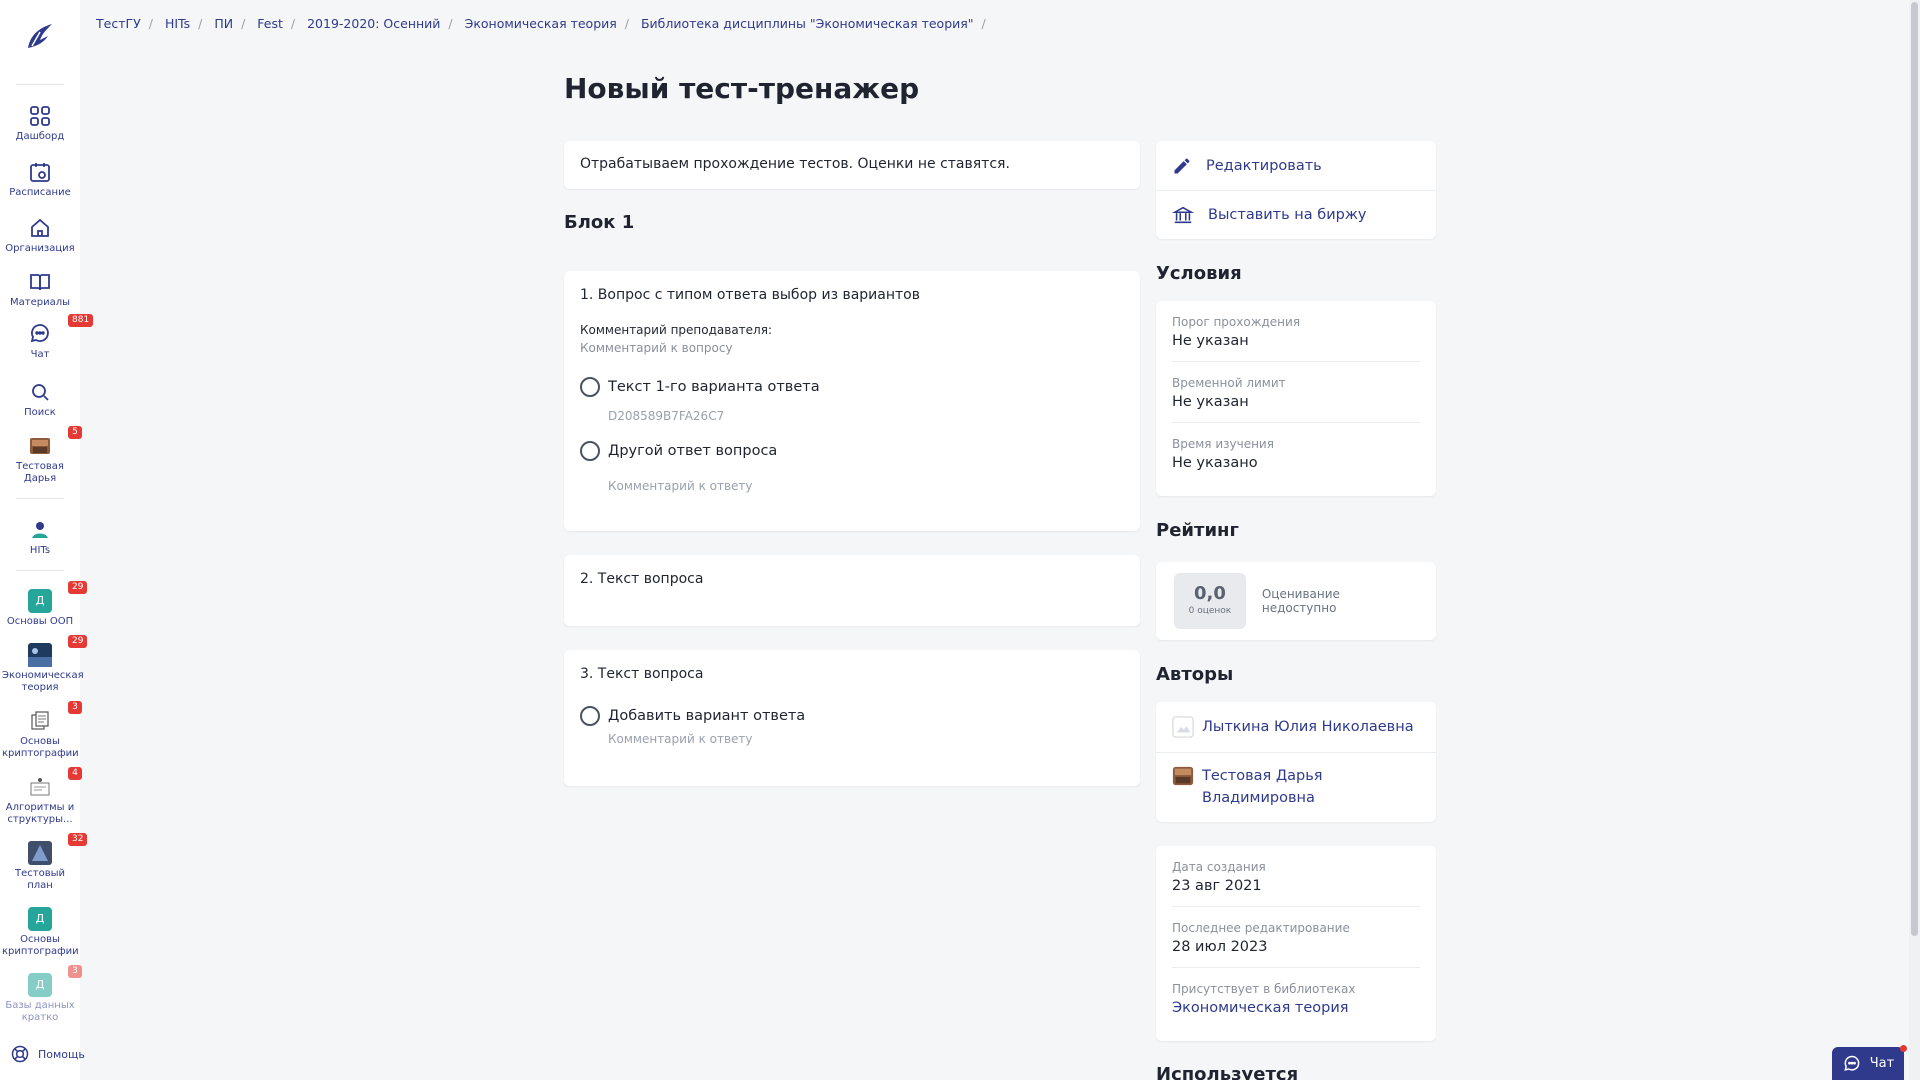 Image resolution: width=1920 pixels, height=1080 pixels. Describe the element at coordinates (40, 530) in the screenshot. I see `hits-logo-icon` at that location.